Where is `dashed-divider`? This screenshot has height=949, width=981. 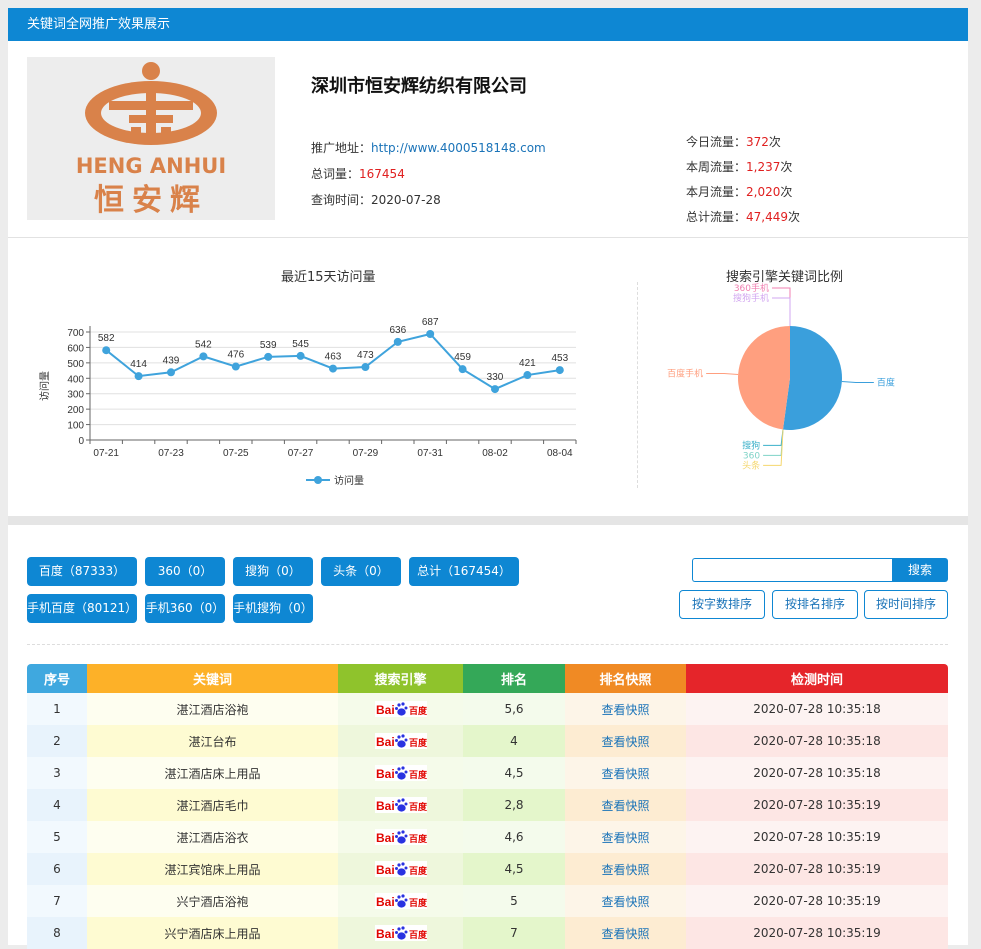 dashed-divider is located at coordinates (487, 644).